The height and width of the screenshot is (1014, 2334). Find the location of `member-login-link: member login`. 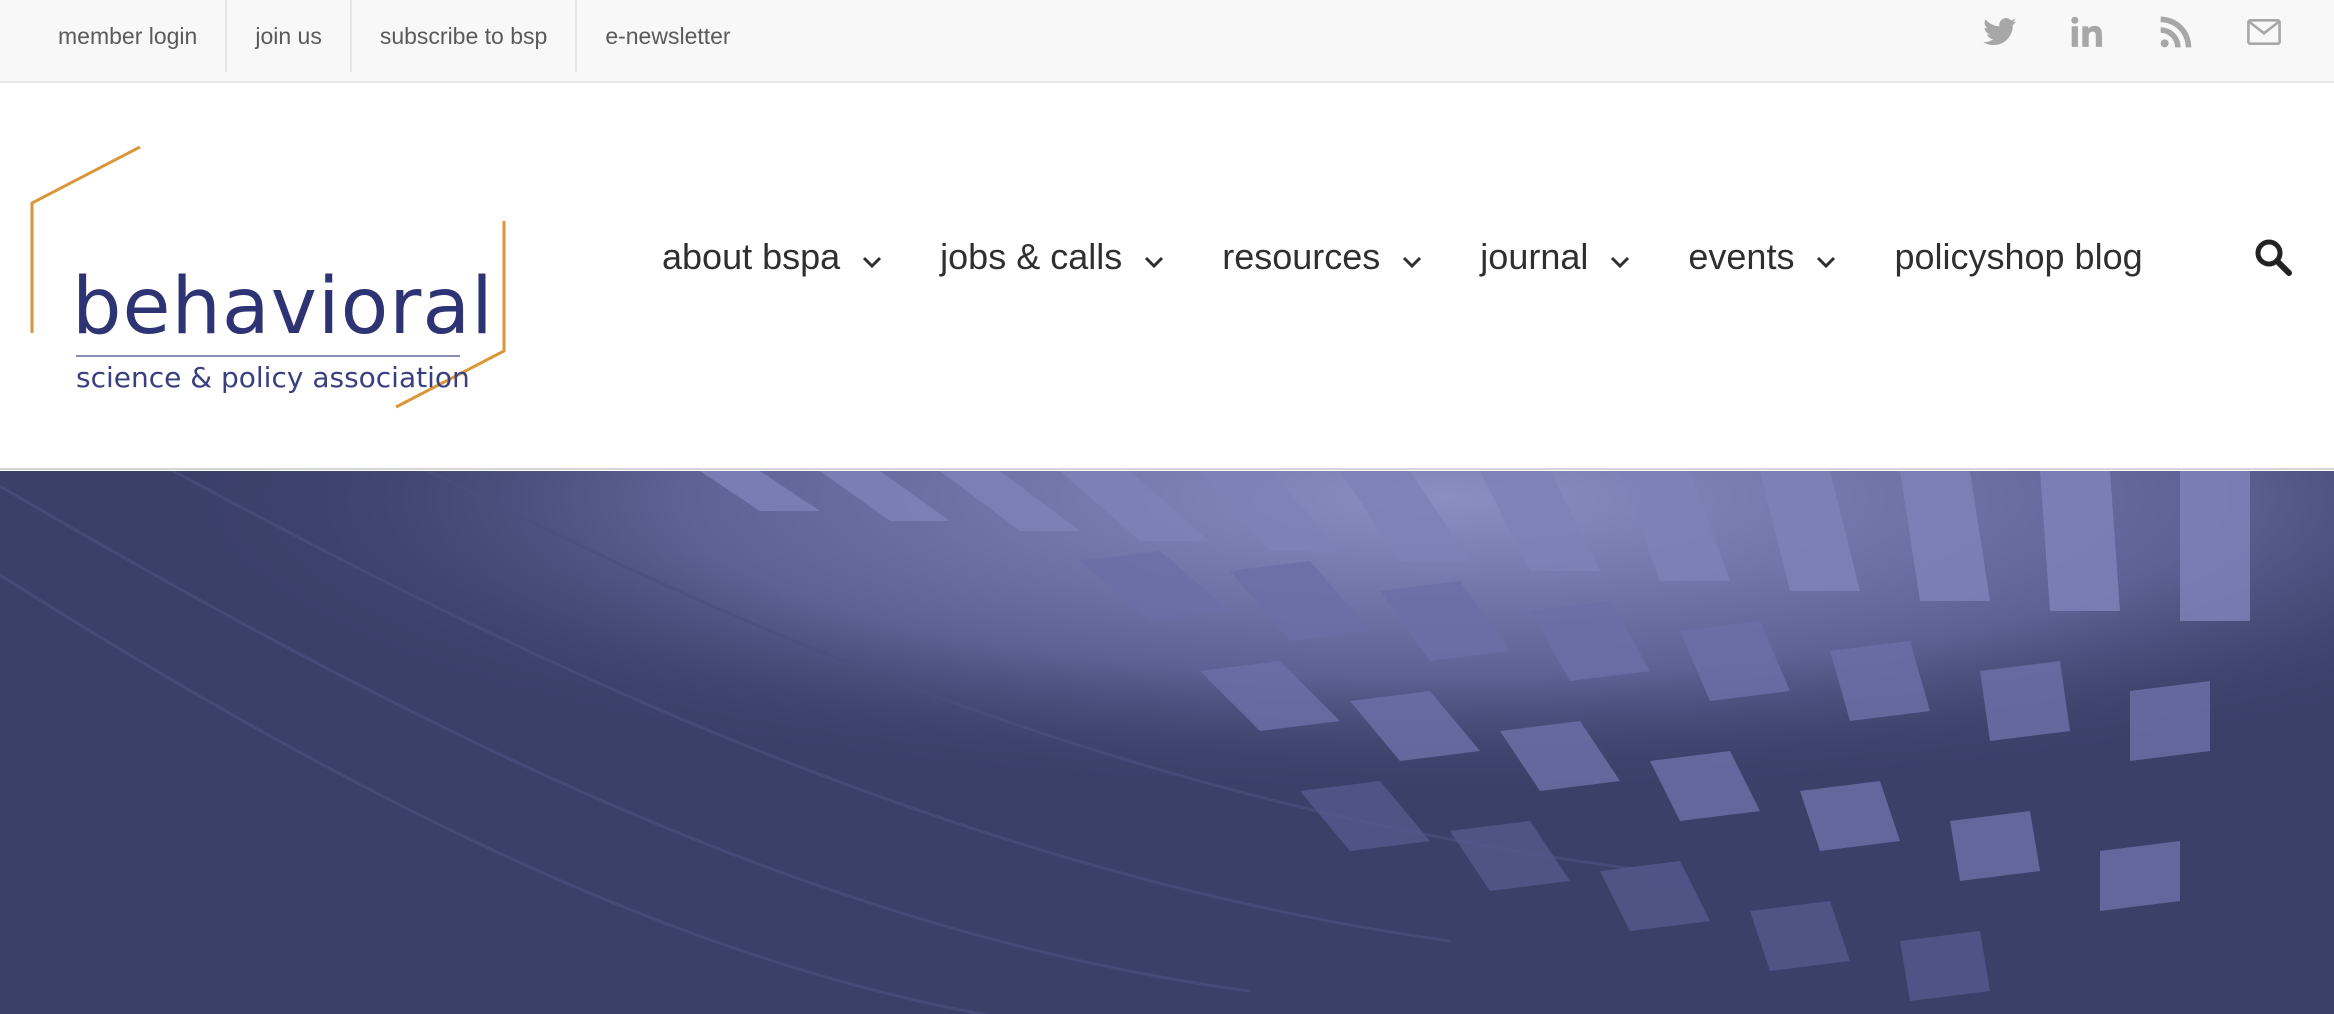

member-login-link: member login is located at coordinates (129, 36).